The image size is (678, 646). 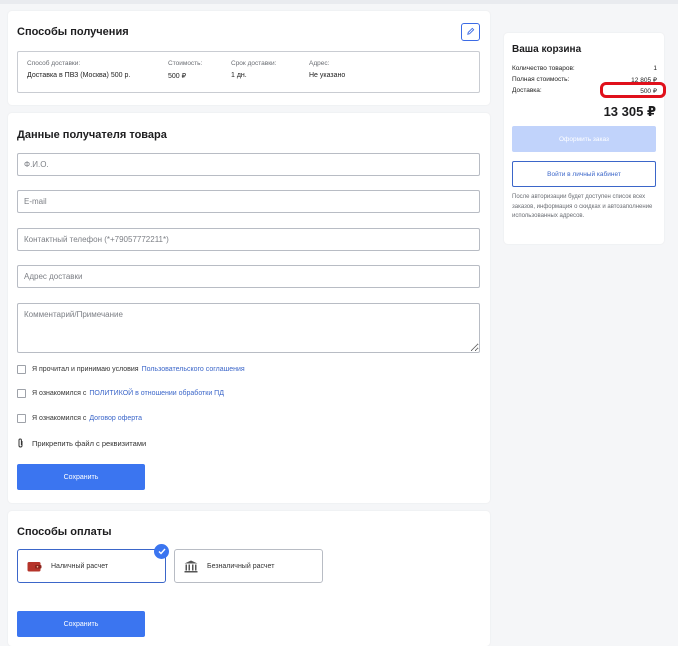 What do you see at coordinates (161, 551) in the screenshot?
I see `selected-check-icon` at bounding box center [161, 551].